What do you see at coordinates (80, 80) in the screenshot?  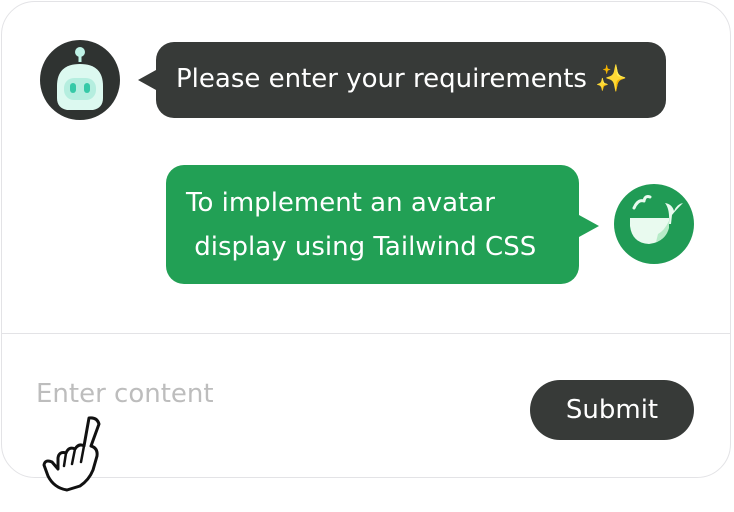 I see `robot-avatar-icon` at bounding box center [80, 80].